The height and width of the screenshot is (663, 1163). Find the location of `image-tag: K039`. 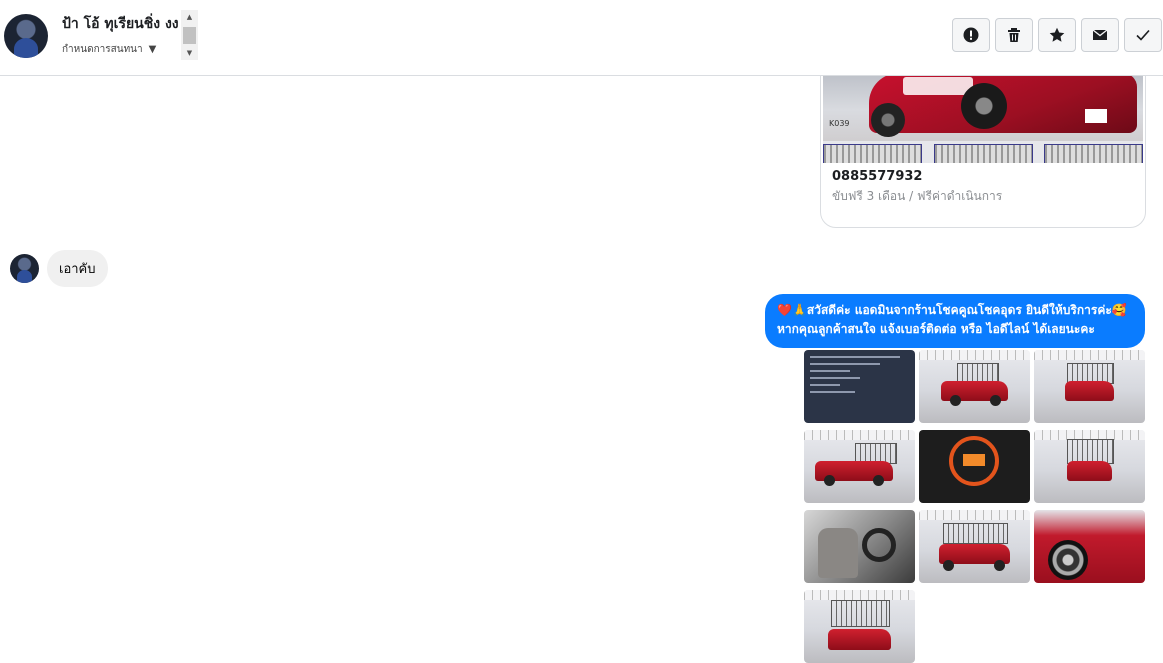

image-tag: K039 is located at coordinates (839, 123).